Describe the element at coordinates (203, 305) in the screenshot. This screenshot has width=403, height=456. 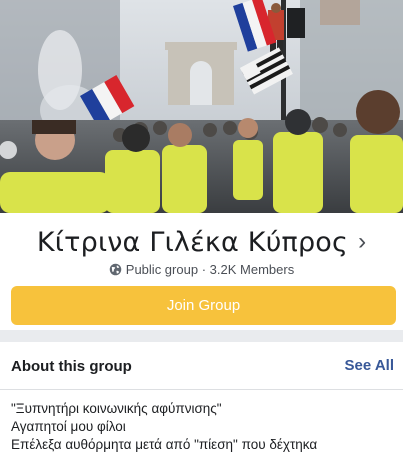
I see `join-group-button: Join Group` at that location.